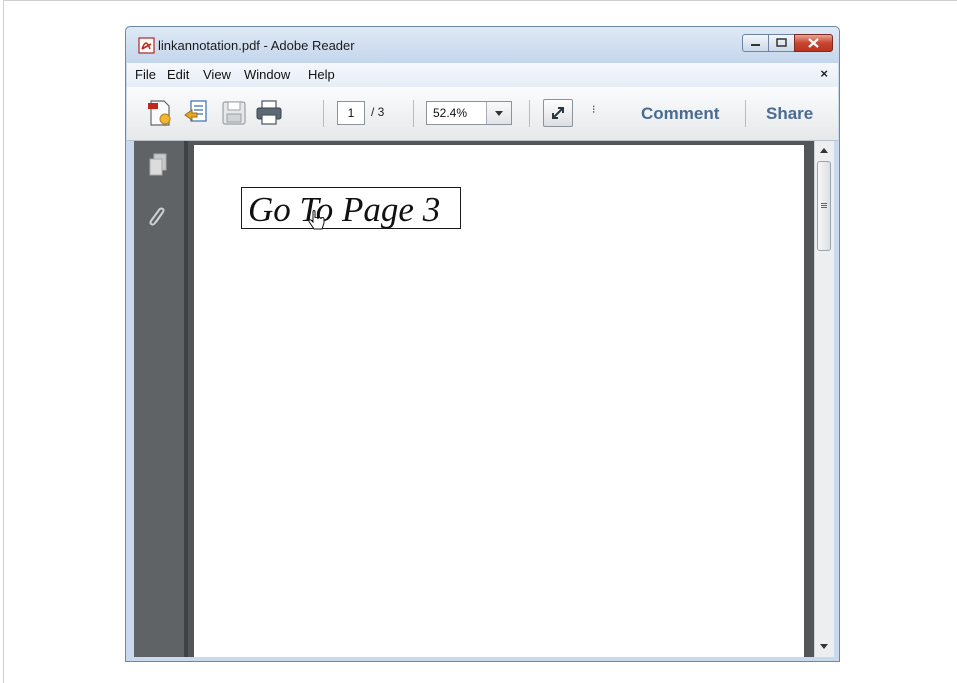 This screenshot has height=683, width=957. What do you see at coordinates (146, 45) in the screenshot?
I see `pdf-app-icon` at bounding box center [146, 45].